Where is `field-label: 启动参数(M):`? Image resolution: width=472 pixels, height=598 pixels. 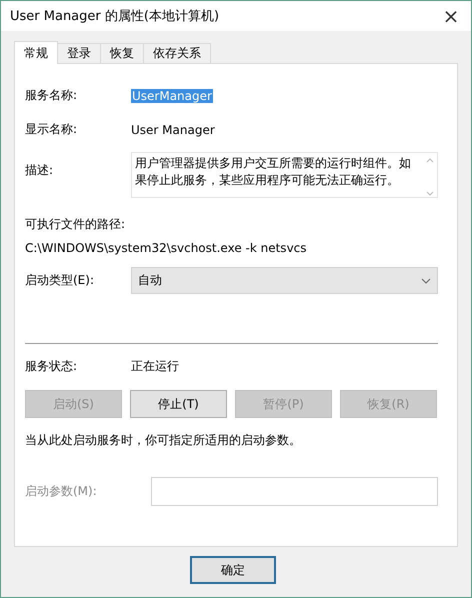 field-label: 启动参数(M): is located at coordinates (61, 491).